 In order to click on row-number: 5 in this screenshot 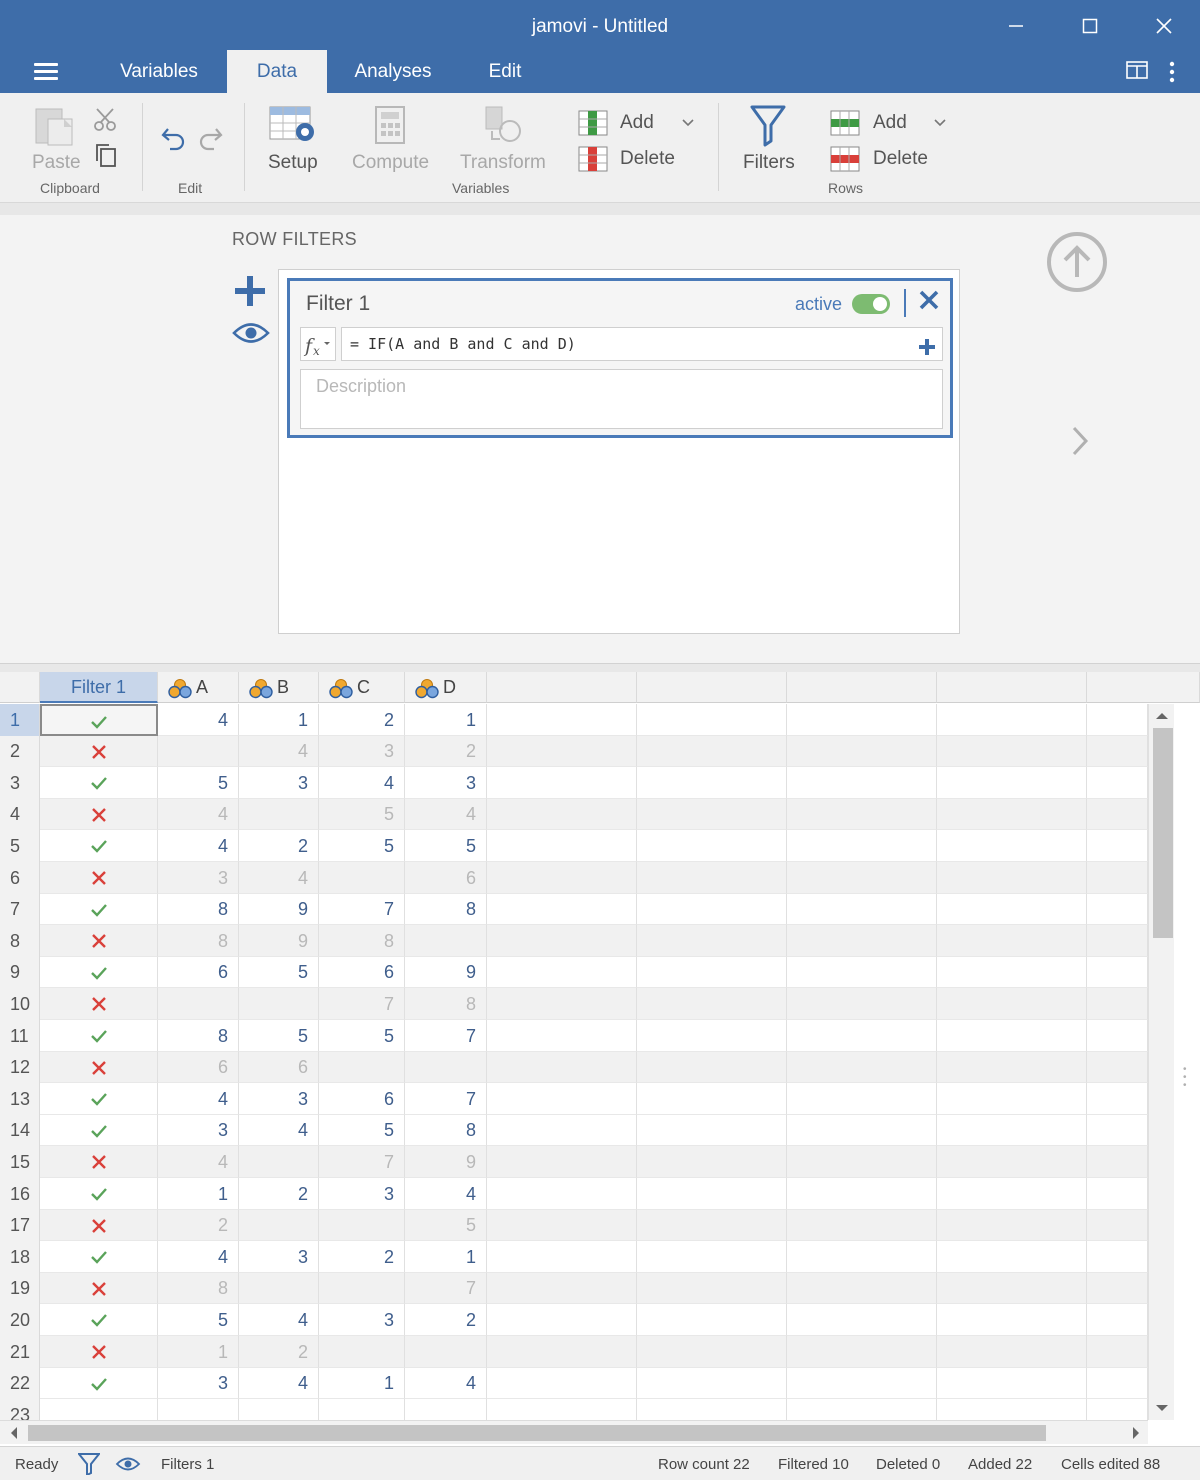, I will do `click(20, 846)`.